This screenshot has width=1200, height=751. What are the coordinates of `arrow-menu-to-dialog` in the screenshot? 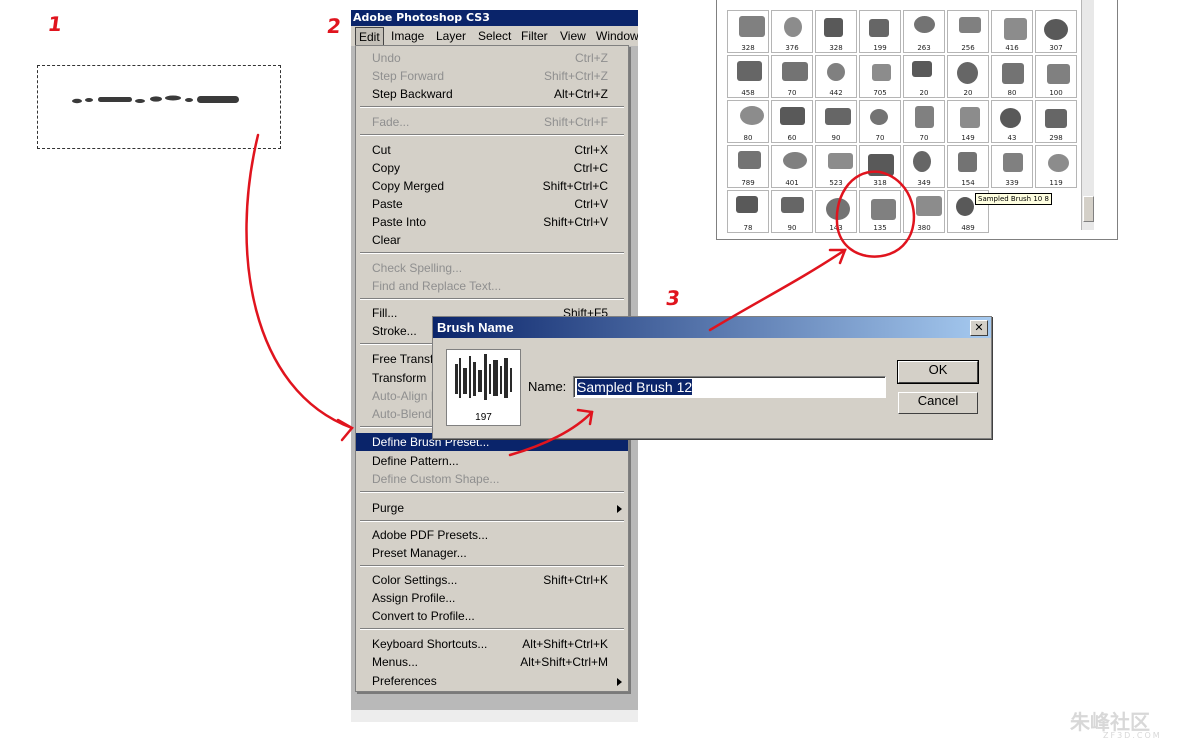 It's located at (551, 433).